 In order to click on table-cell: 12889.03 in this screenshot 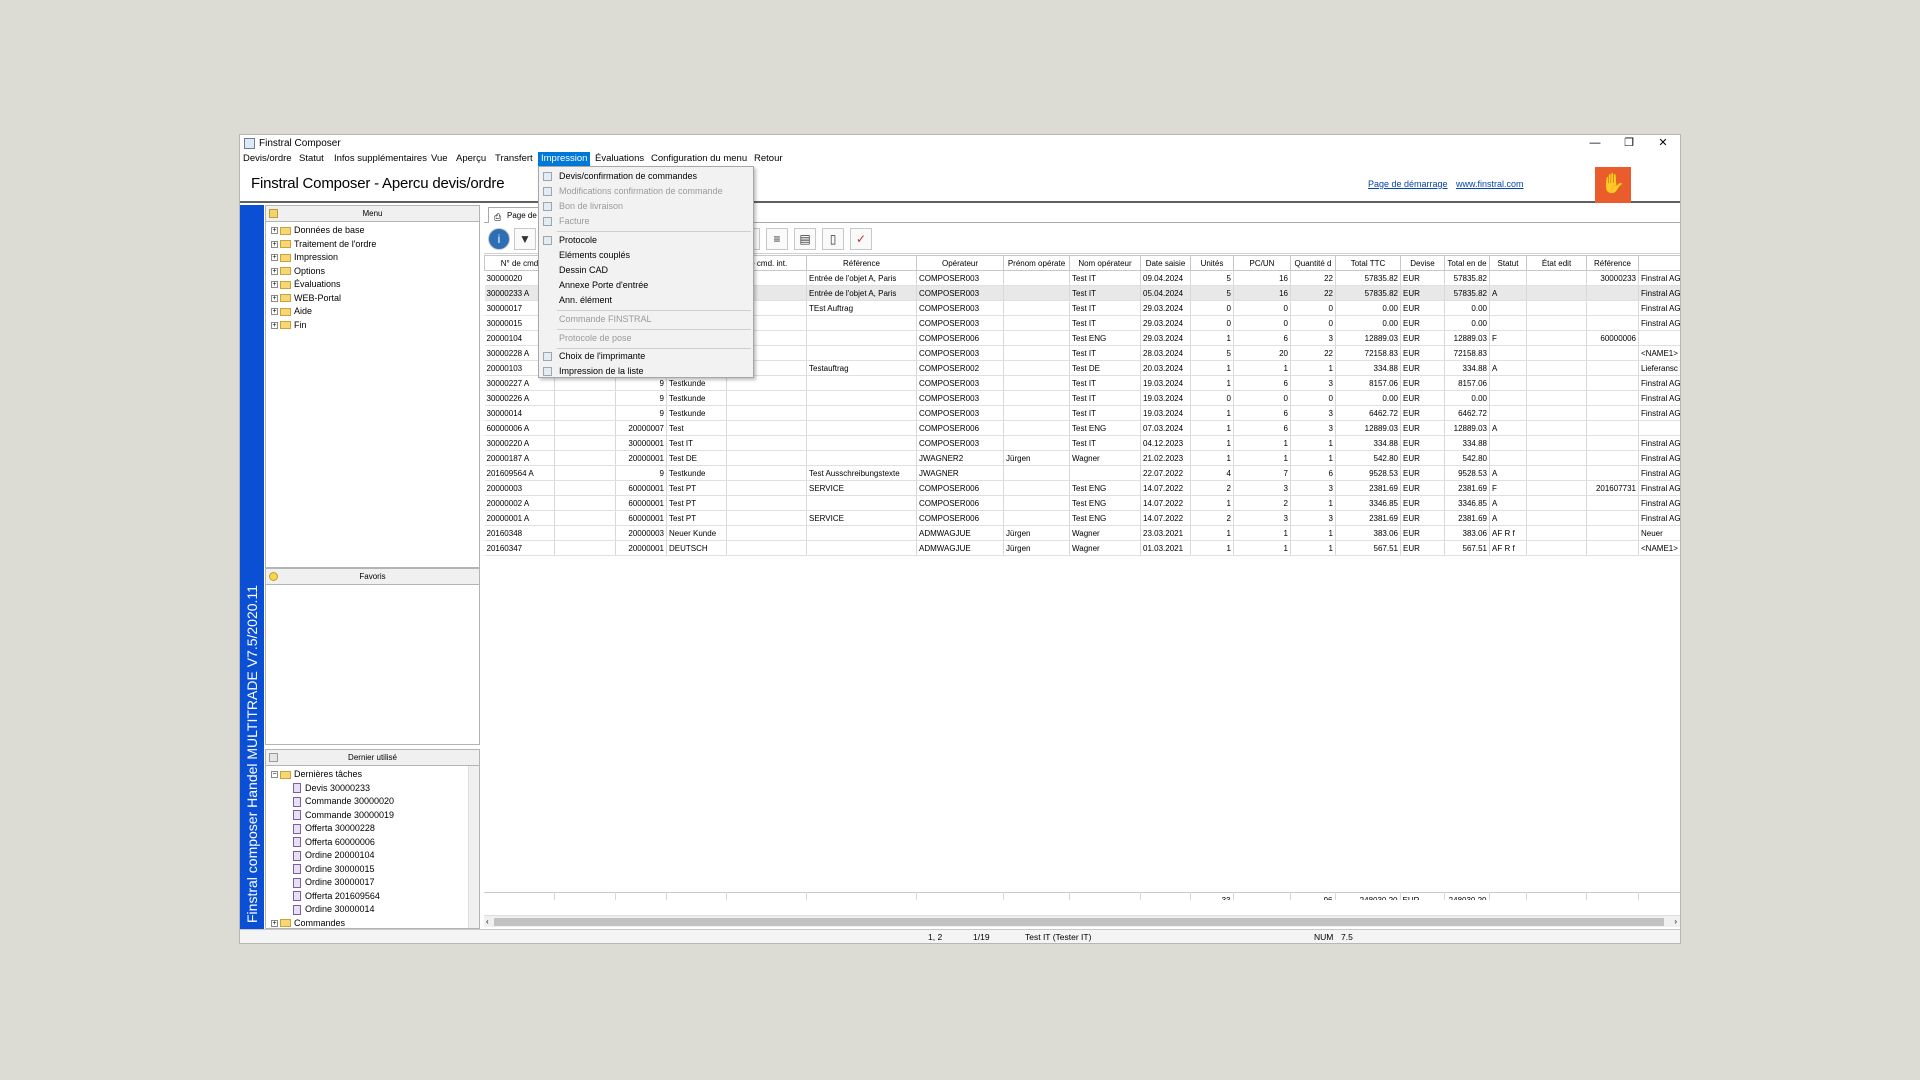, I will do `click(1467, 338)`.